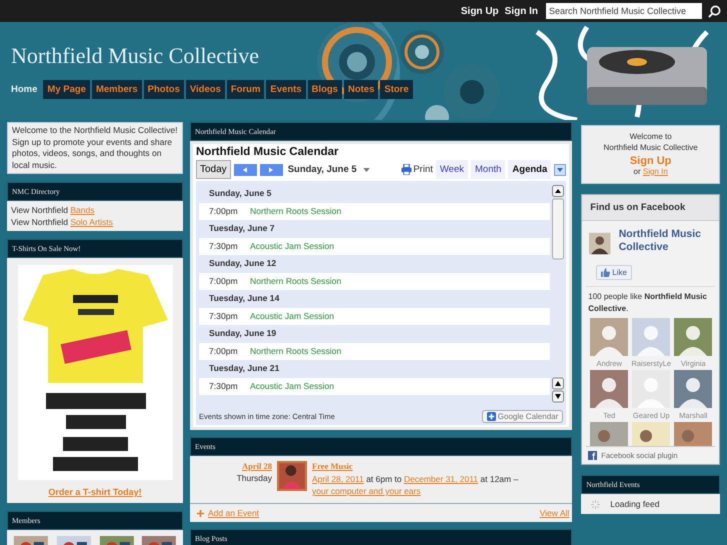  What do you see at coordinates (651, 161) in the screenshot?
I see `sign-up-link: Sign Up` at bounding box center [651, 161].